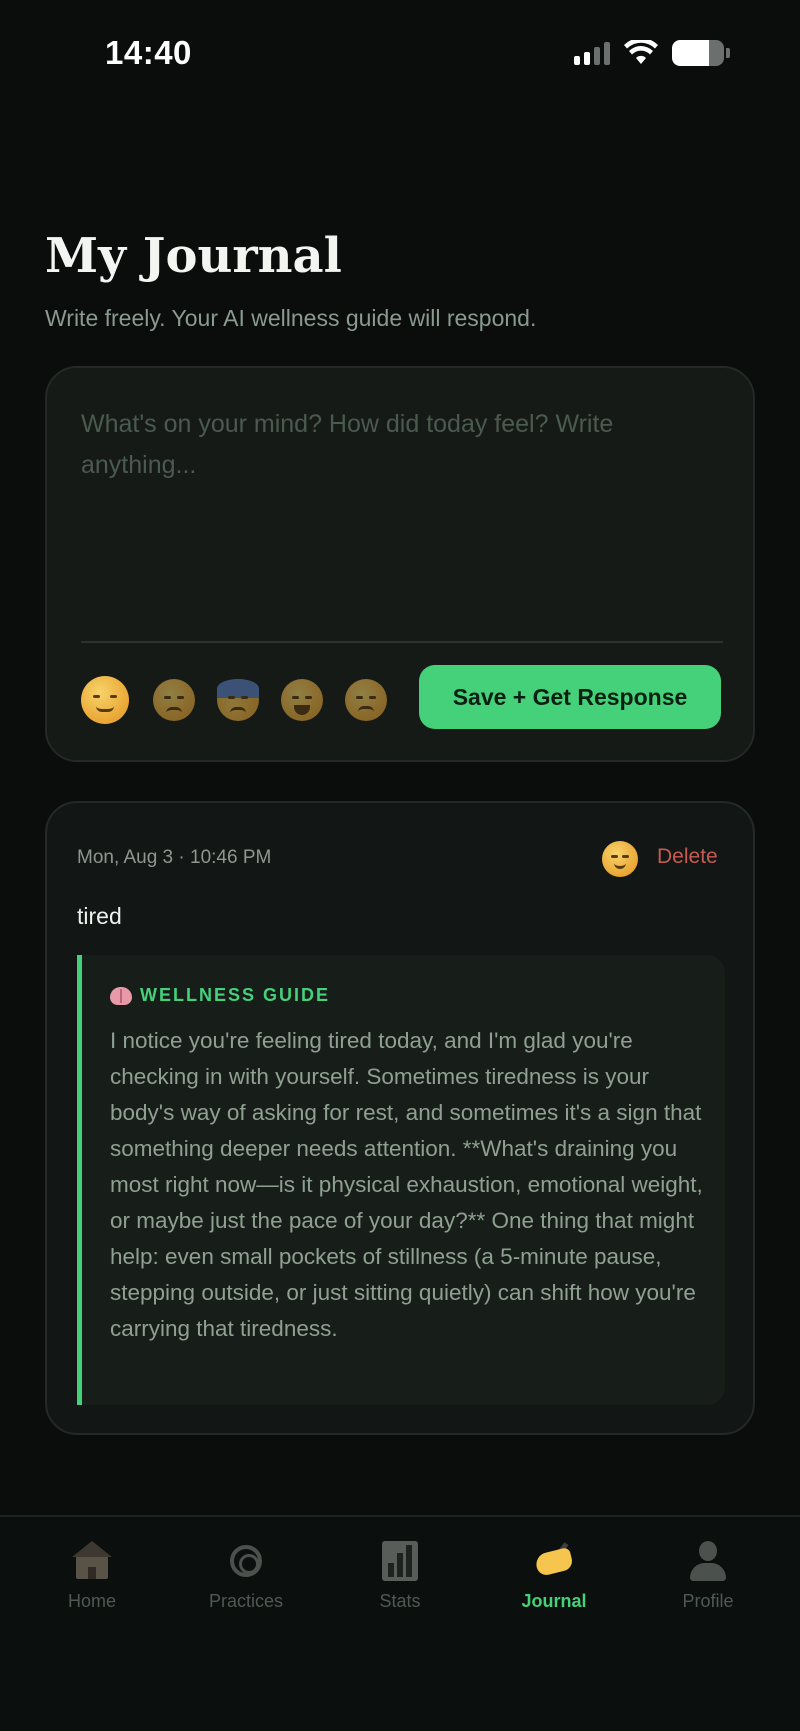 The width and height of the screenshot is (800, 1731). Describe the element at coordinates (174, 857) in the screenshot. I see `entry-date: Mon, Aug 3 · 10:46 PM` at that location.